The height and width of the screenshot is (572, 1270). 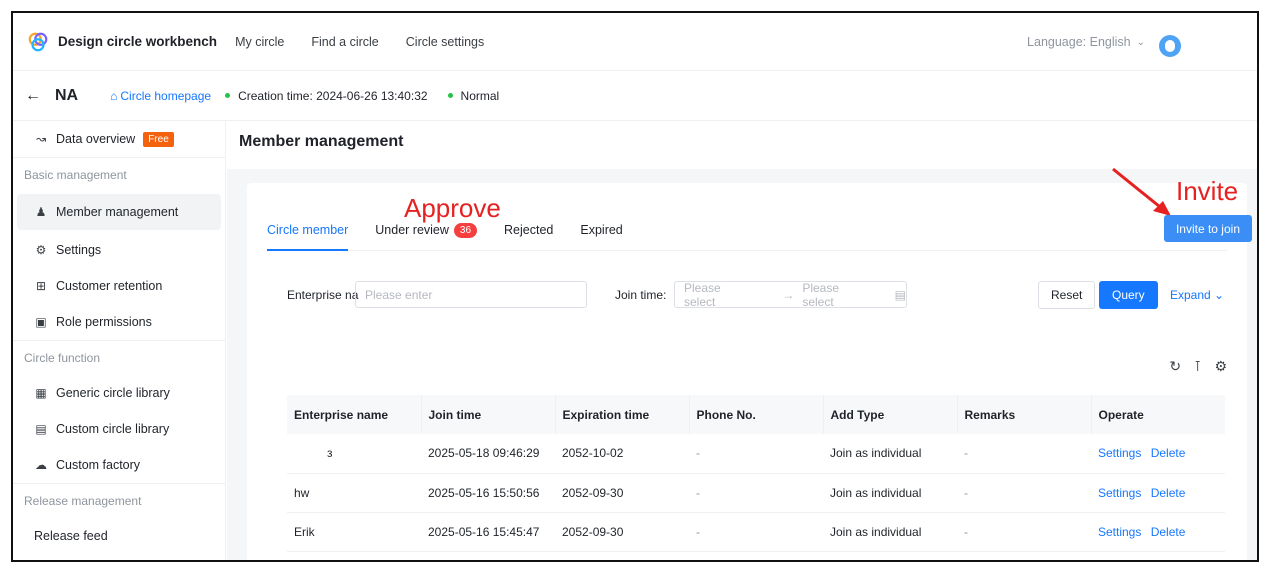 What do you see at coordinates (1175, 366) in the screenshot?
I see `refresh-icon: ↻` at bounding box center [1175, 366].